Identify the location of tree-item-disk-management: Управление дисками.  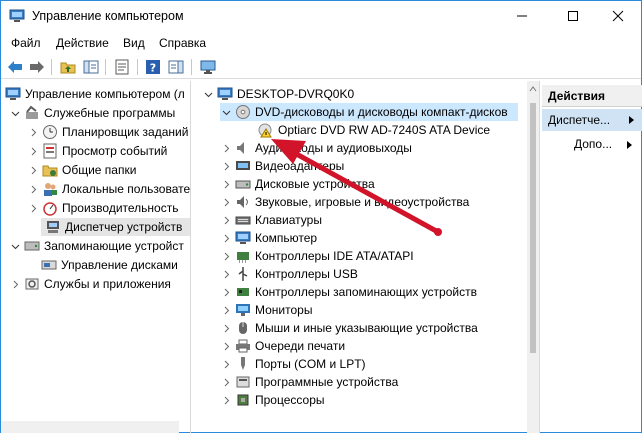
(109, 265).